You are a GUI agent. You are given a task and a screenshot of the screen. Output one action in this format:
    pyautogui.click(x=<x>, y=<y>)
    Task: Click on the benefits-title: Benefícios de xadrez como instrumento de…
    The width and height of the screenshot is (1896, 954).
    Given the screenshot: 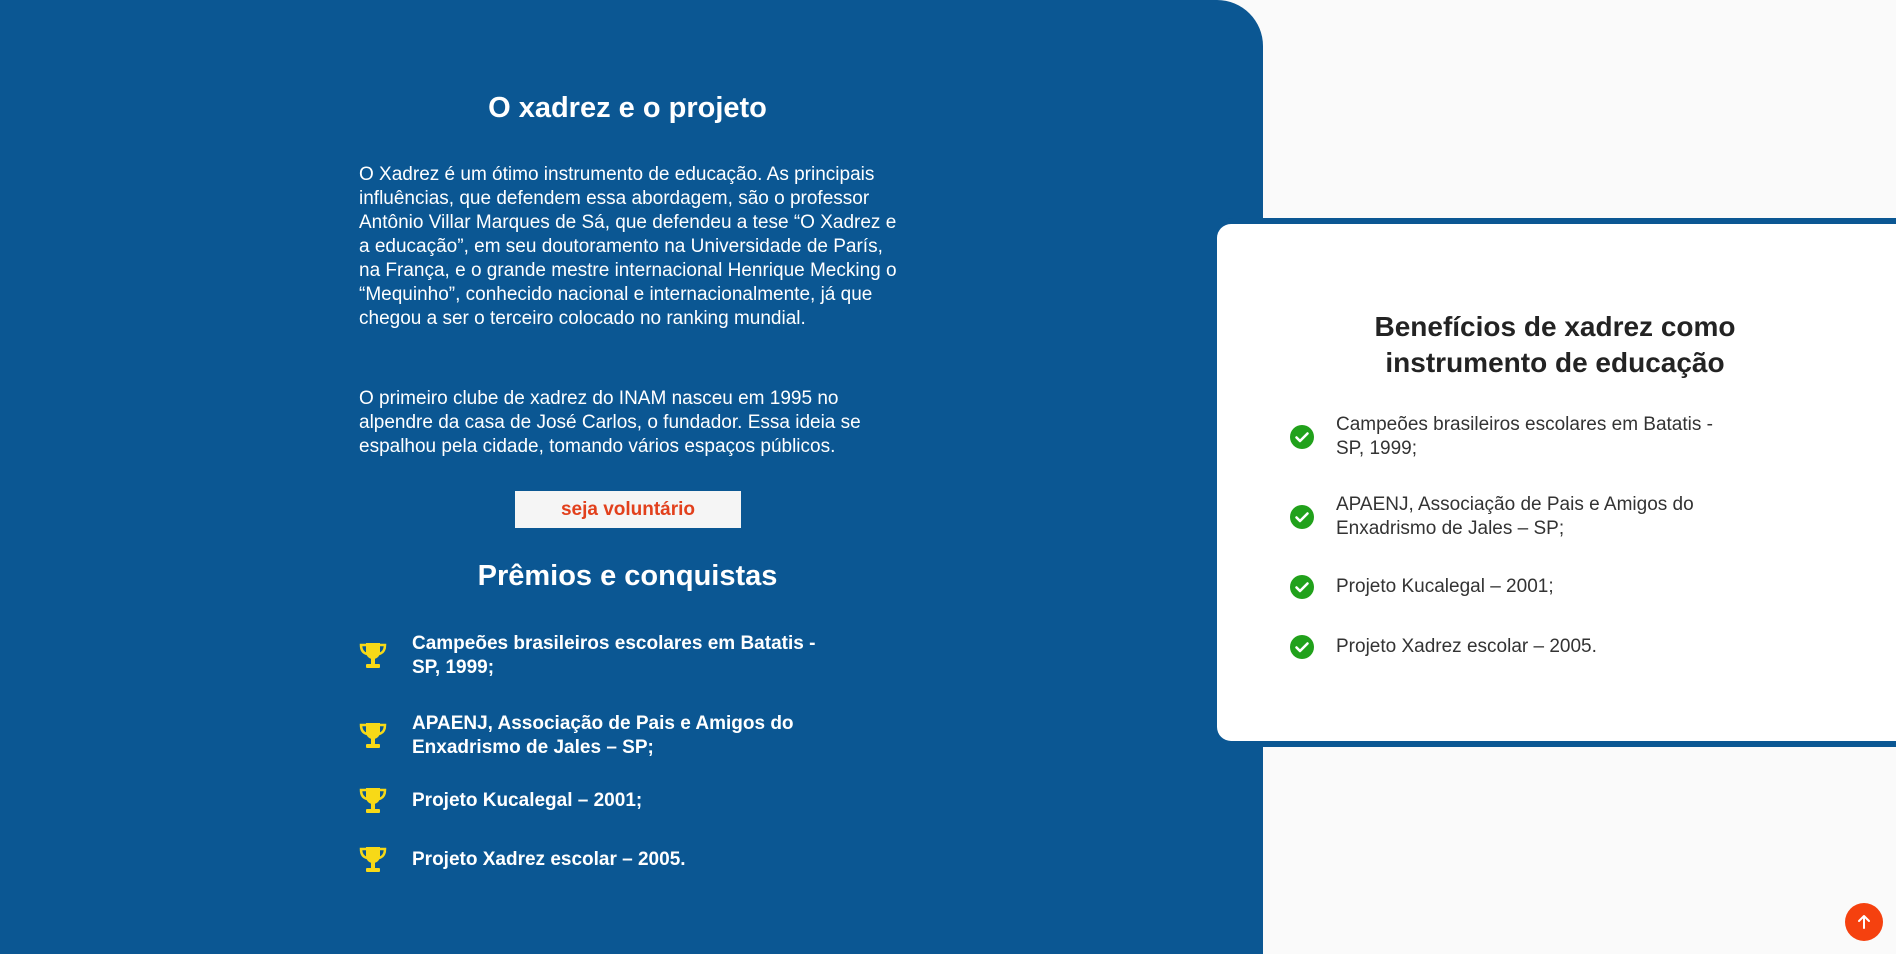 What is the action you would take?
    pyautogui.click(x=1555, y=344)
    